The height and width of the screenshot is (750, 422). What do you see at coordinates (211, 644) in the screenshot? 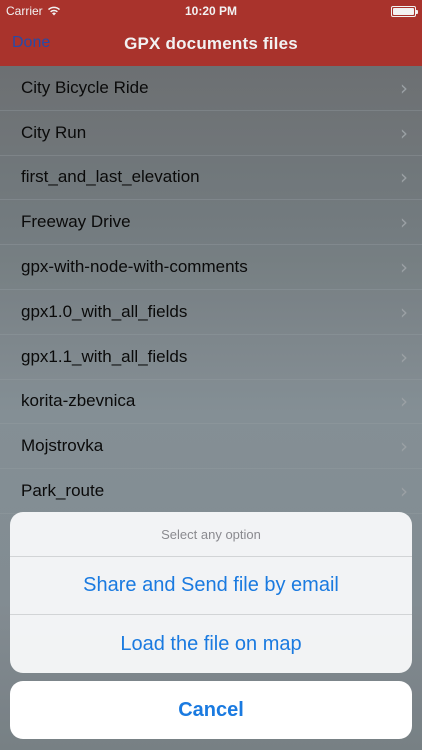
I see `load-on-map-button: Load the file on map` at bounding box center [211, 644].